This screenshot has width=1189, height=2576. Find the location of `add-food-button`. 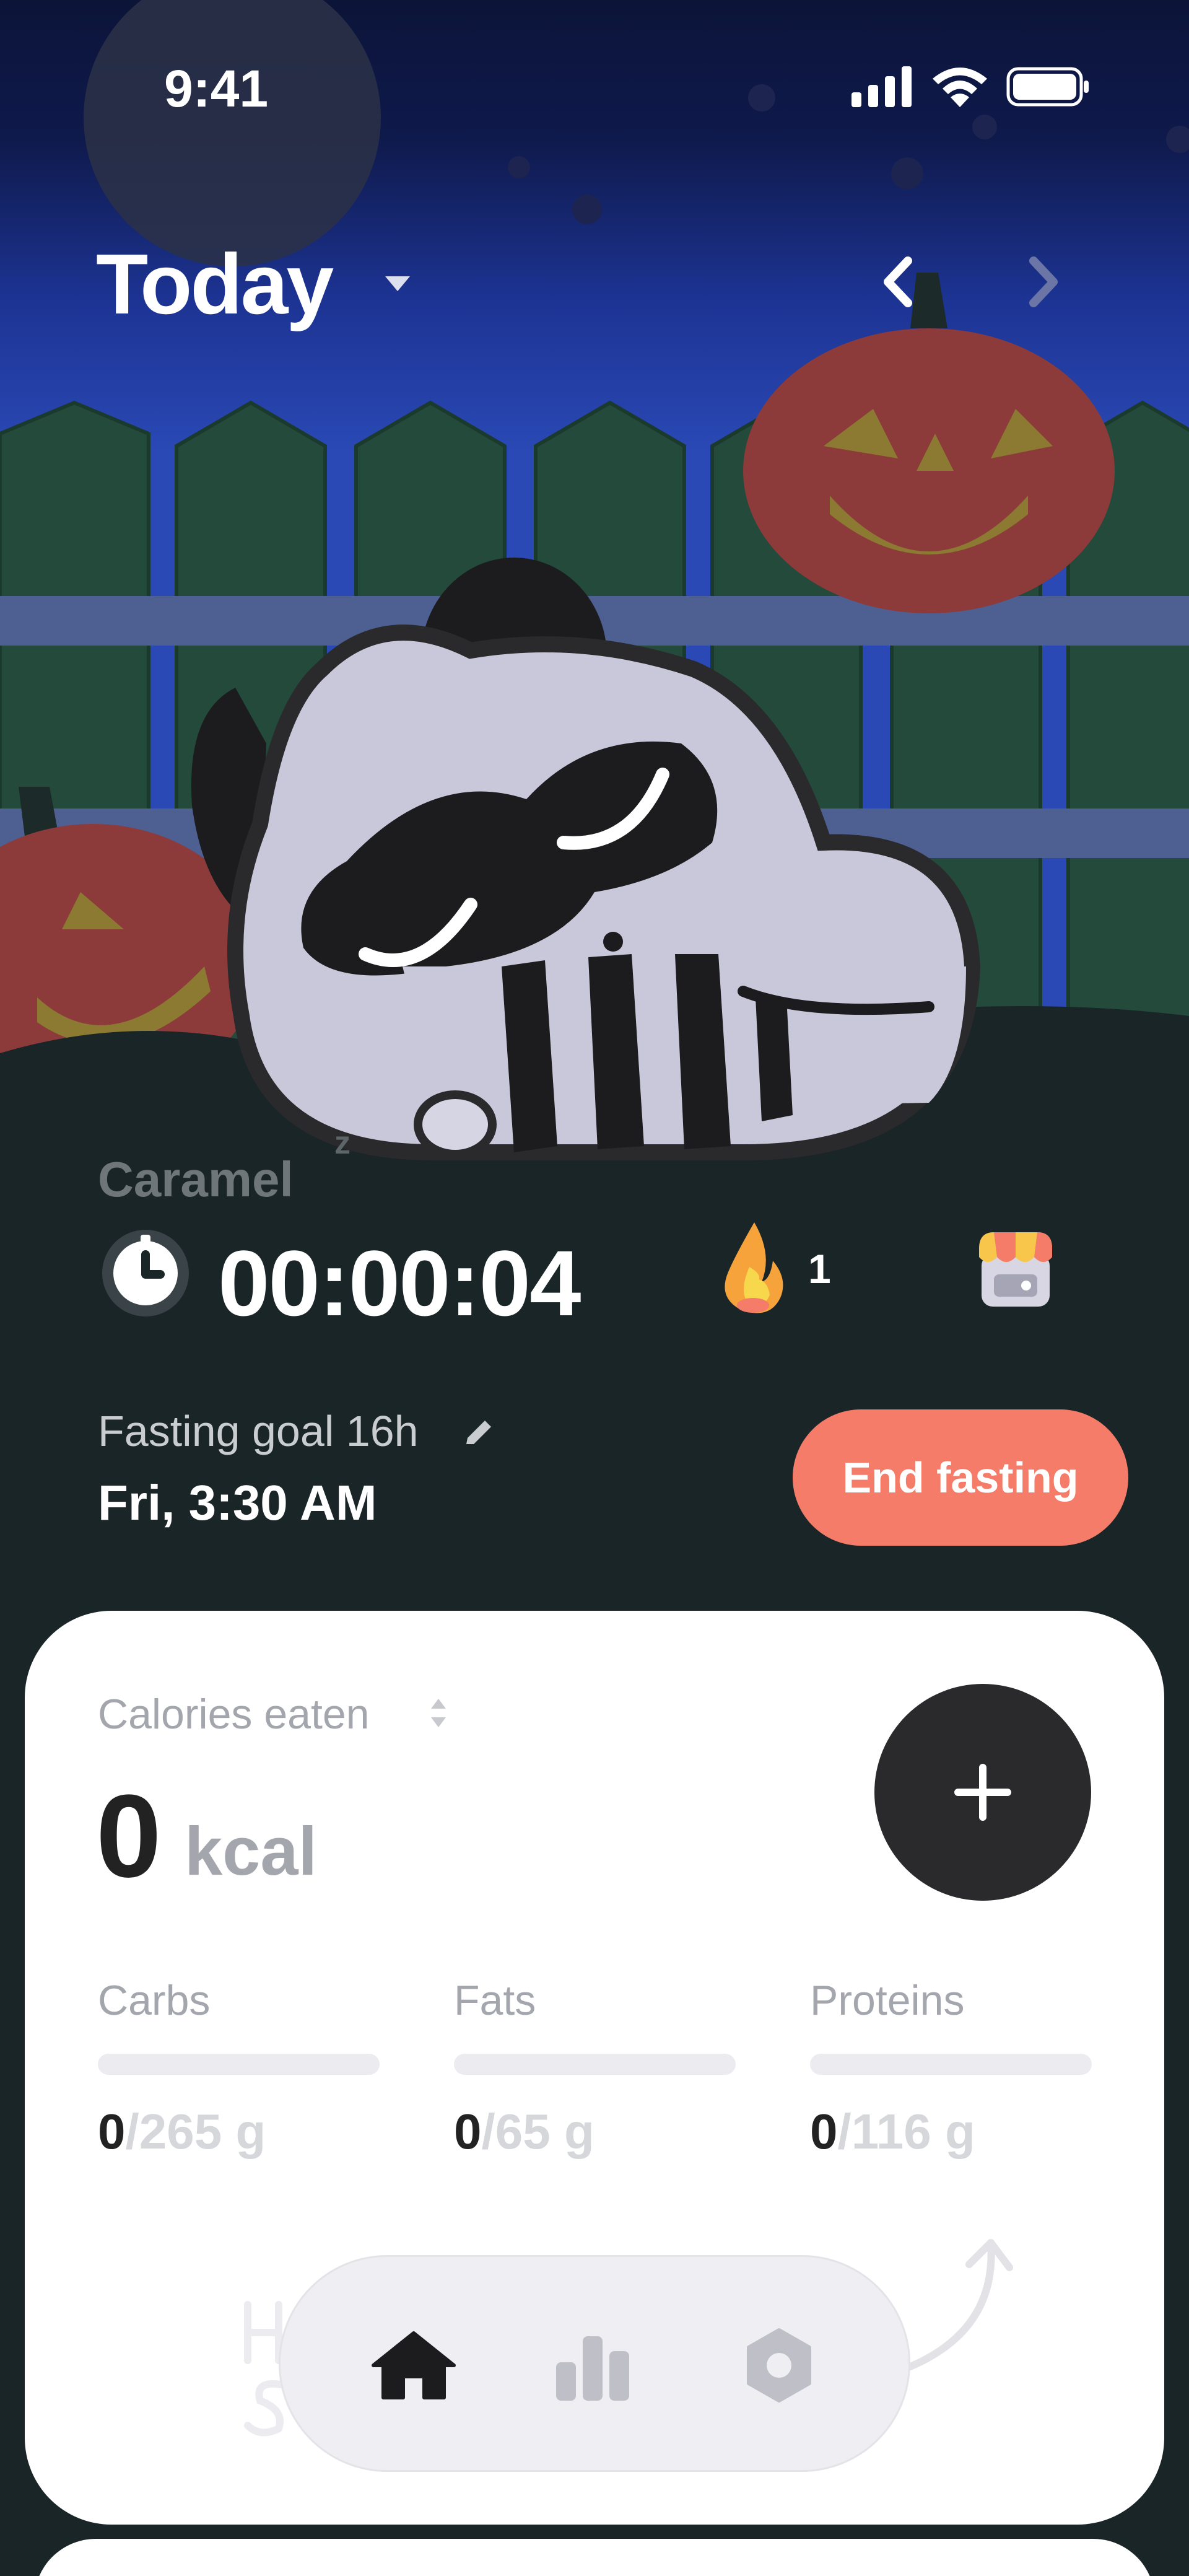

add-food-button is located at coordinates (982, 1792).